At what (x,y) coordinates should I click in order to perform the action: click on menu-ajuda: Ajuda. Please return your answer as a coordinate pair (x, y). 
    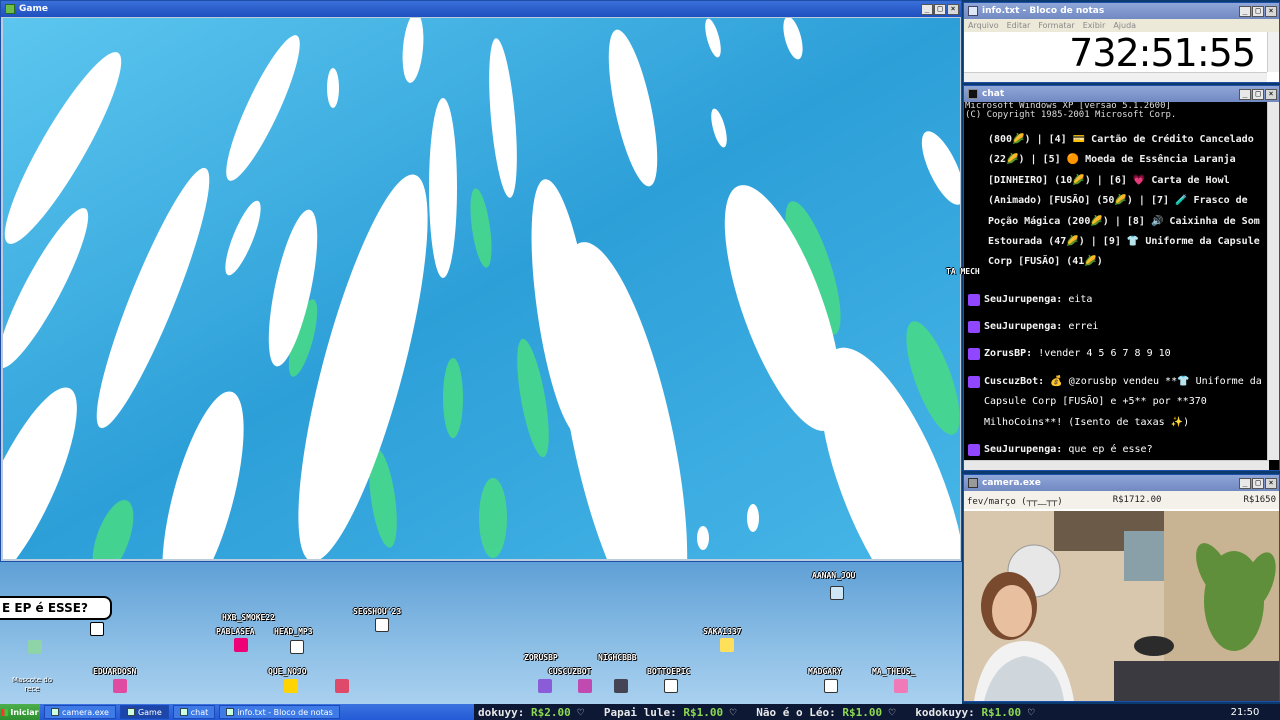
    Looking at the image, I should click on (1124, 25).